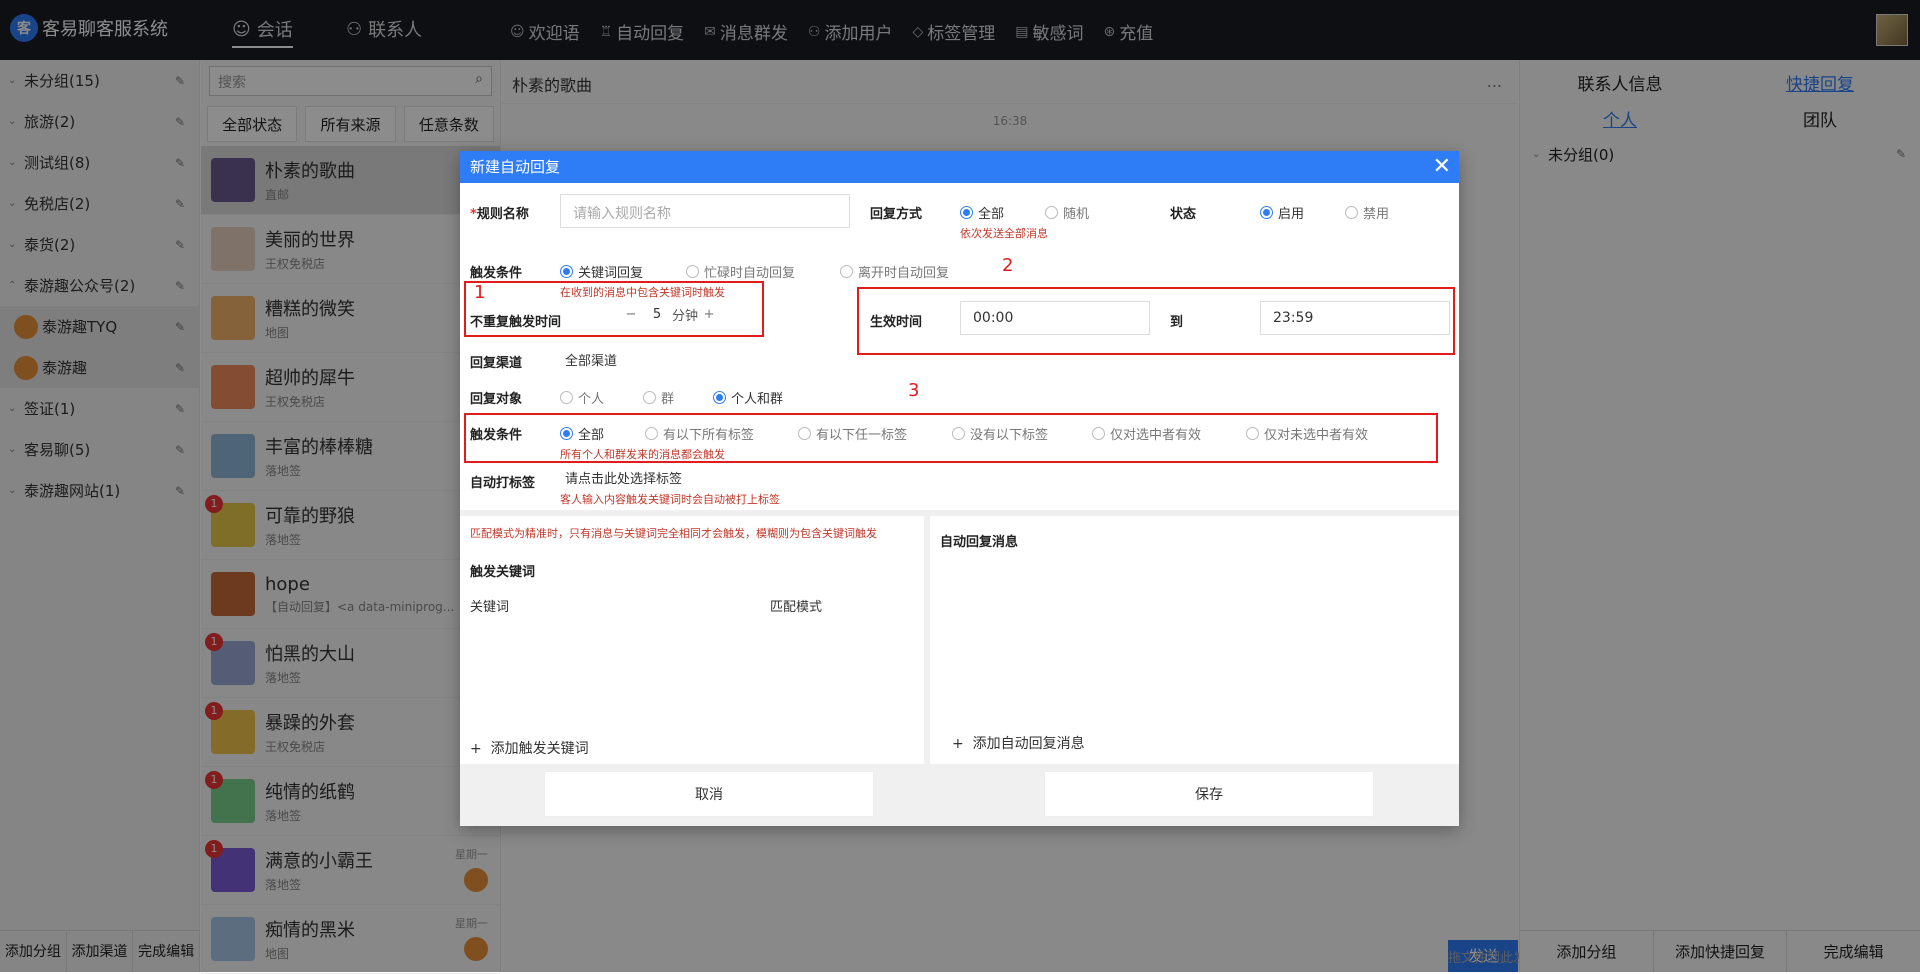  I want to click on dialog-title: 新建自动回复, so click(515, 167).